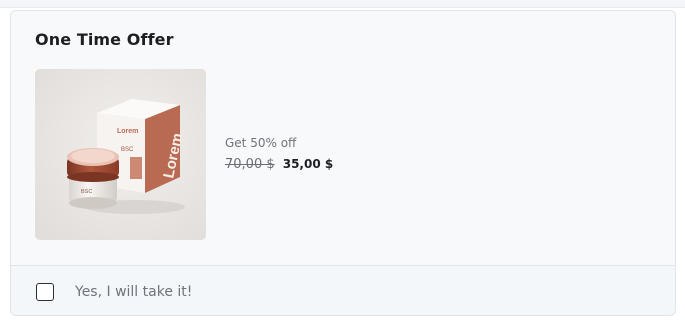 The image size is (685, 320). What do you see at coordinates (133, 292) in the screenshot?
I see `accept-offer-label: Yes, I will take it!` at bounding box center [133, 292].